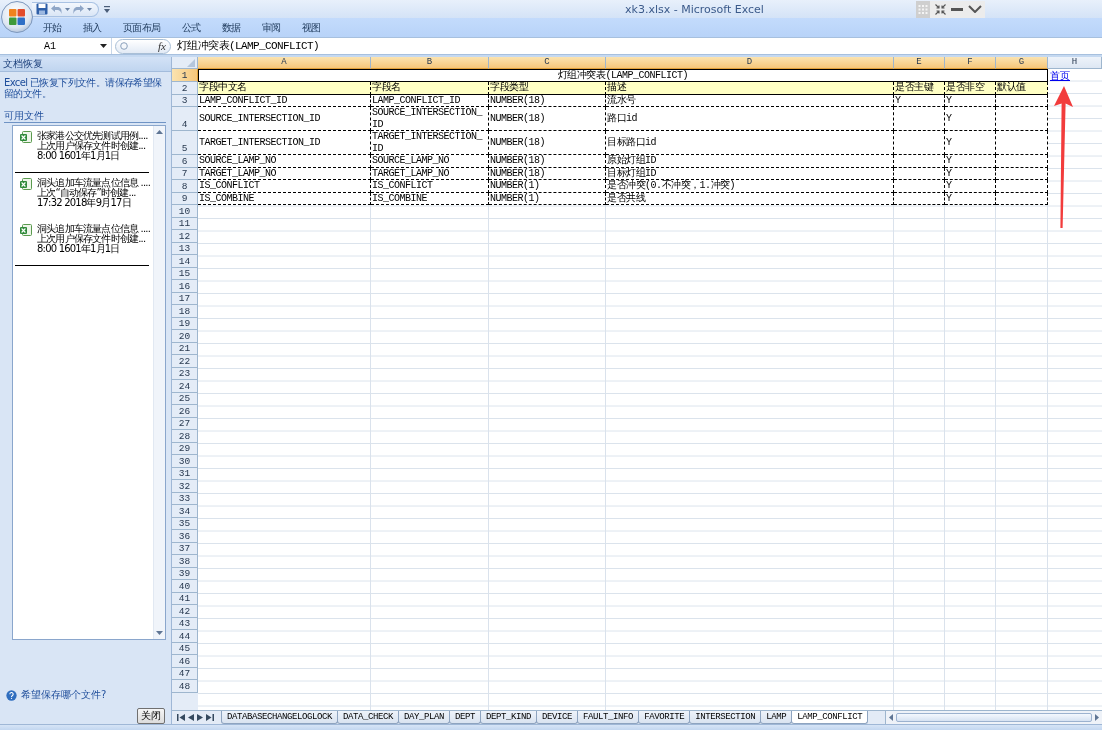 This screenshot has width=1102, height=730. I want to click on row-number: 24, so click(185, 386).